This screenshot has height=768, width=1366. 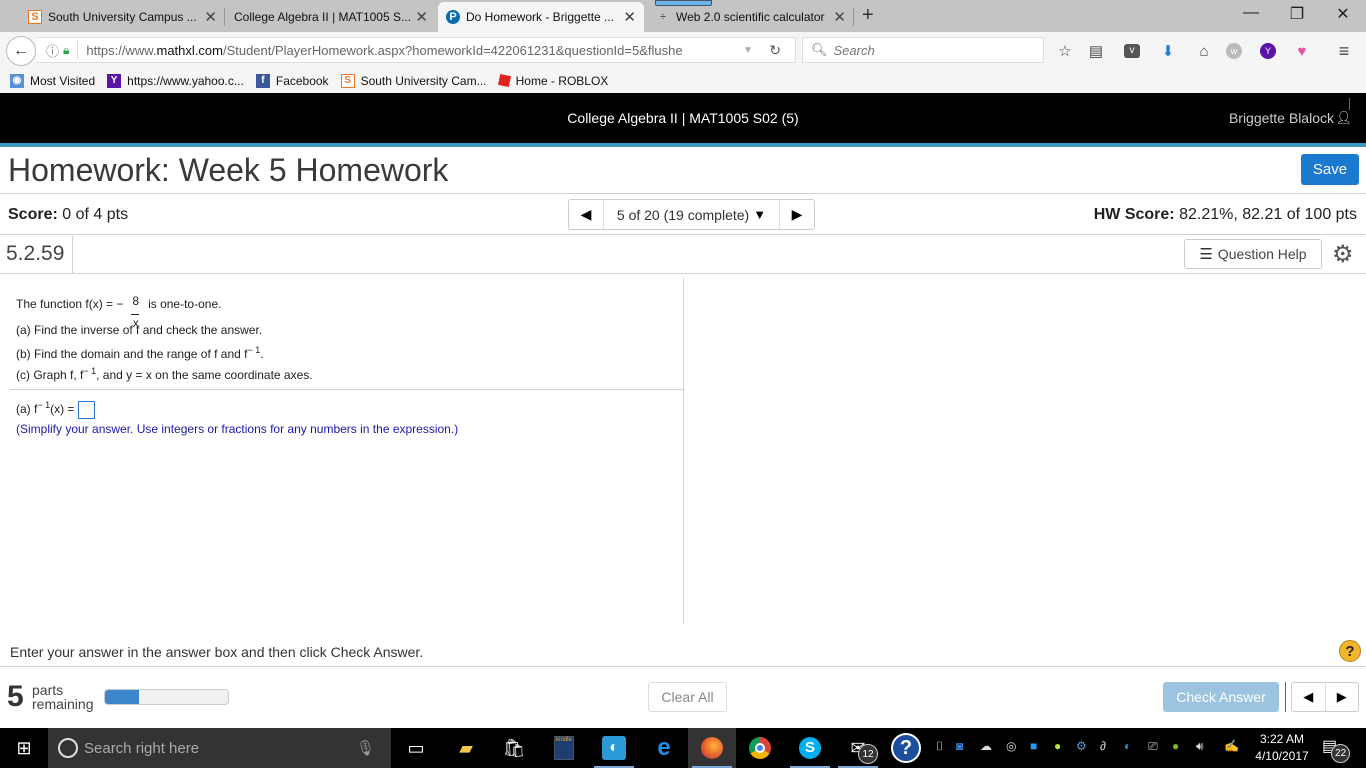 I want to click on download-icon: ⬇, so click(x=1168, y=51).